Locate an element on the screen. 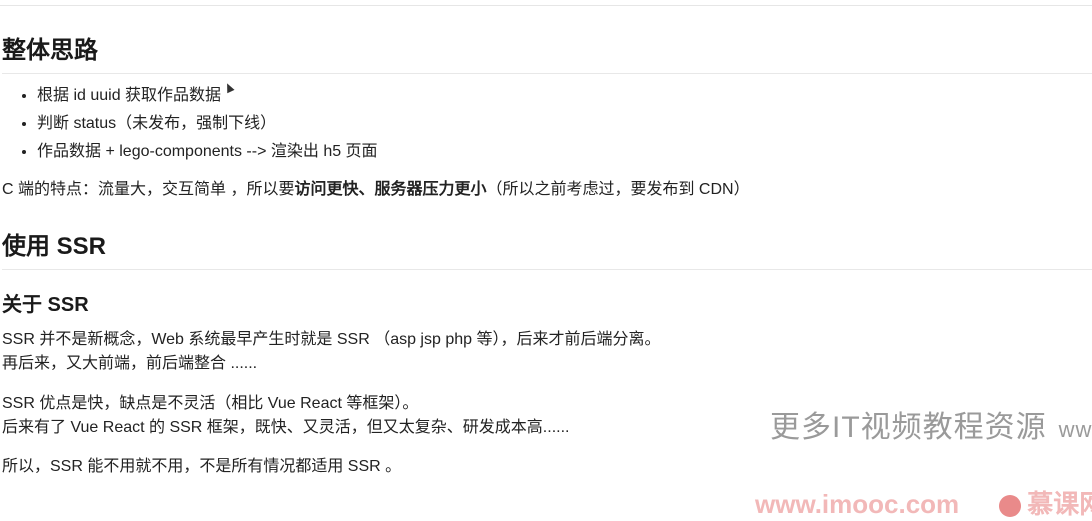  list-item: 根据 id uuid 获取作品数据 is located at coordinates (207, 96).